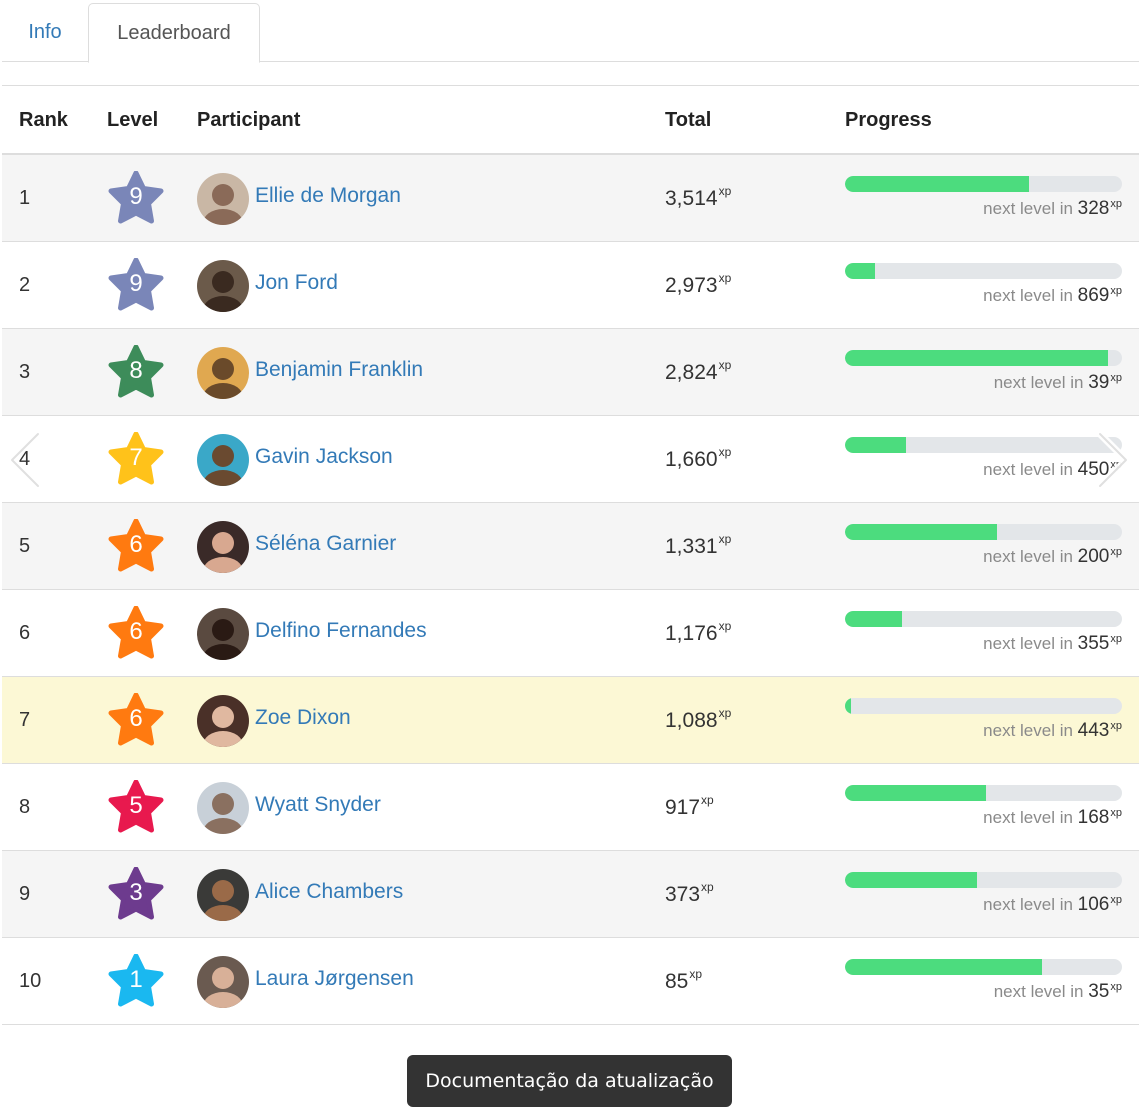 This screenshot has height=1108, width=1139. I want to click on tab-leaderboard: Leaderboard, so click(174, 33).